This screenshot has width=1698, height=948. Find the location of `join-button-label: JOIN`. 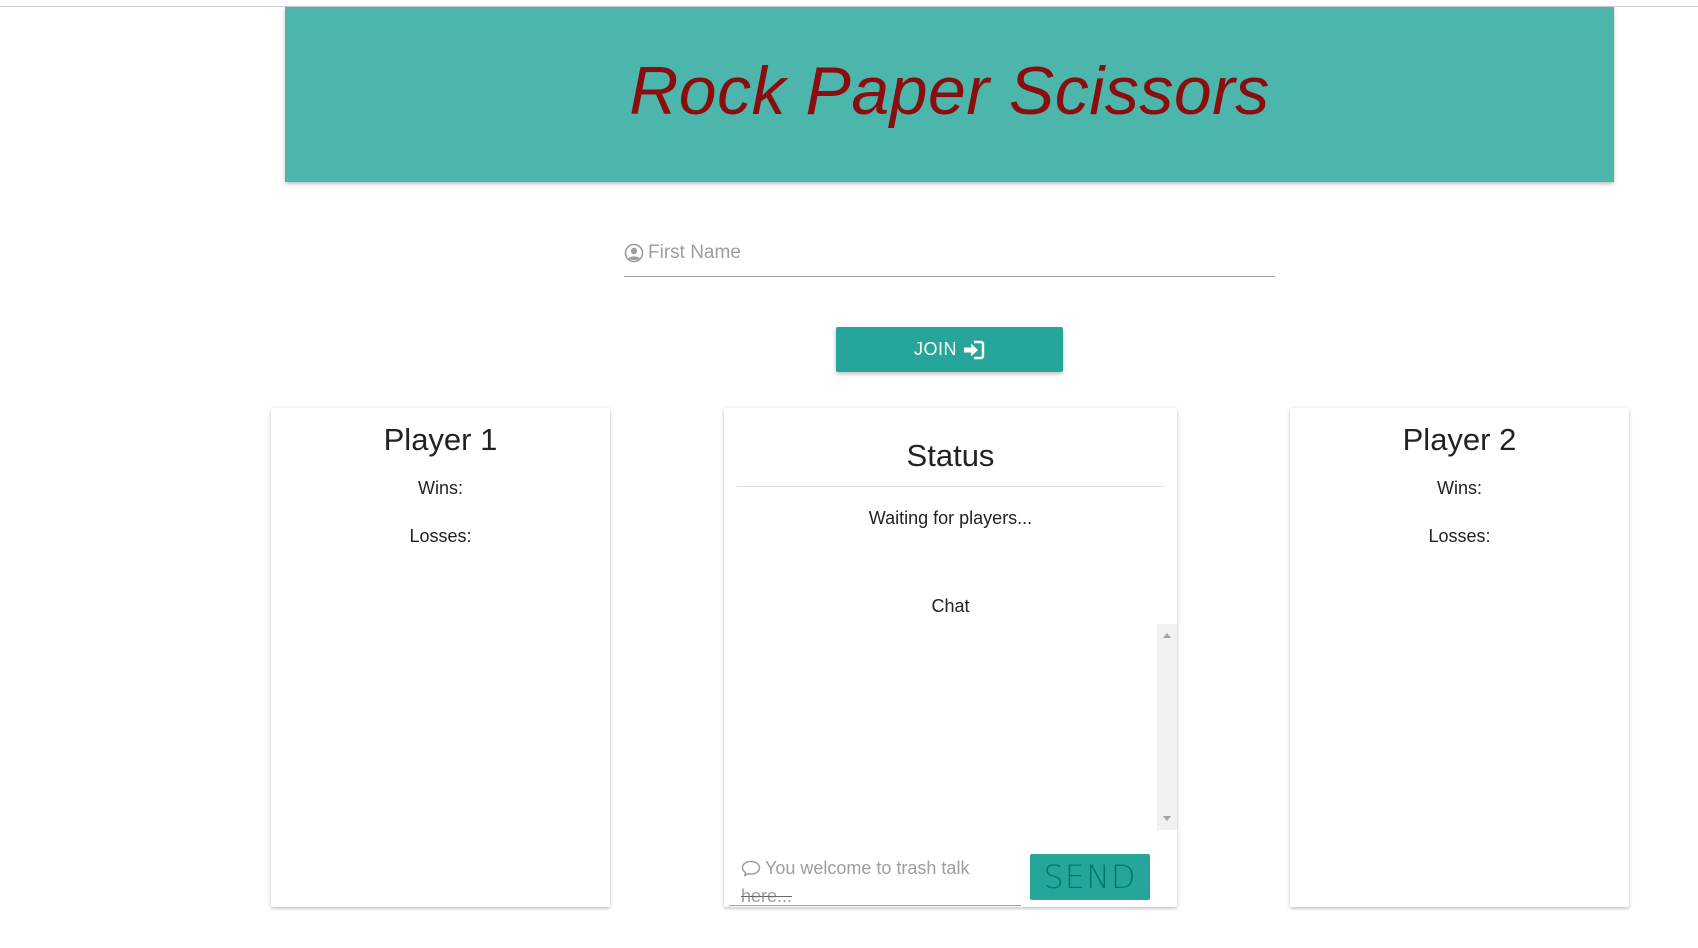

join-button-label: JOIN is located at coordinates (935, 349).